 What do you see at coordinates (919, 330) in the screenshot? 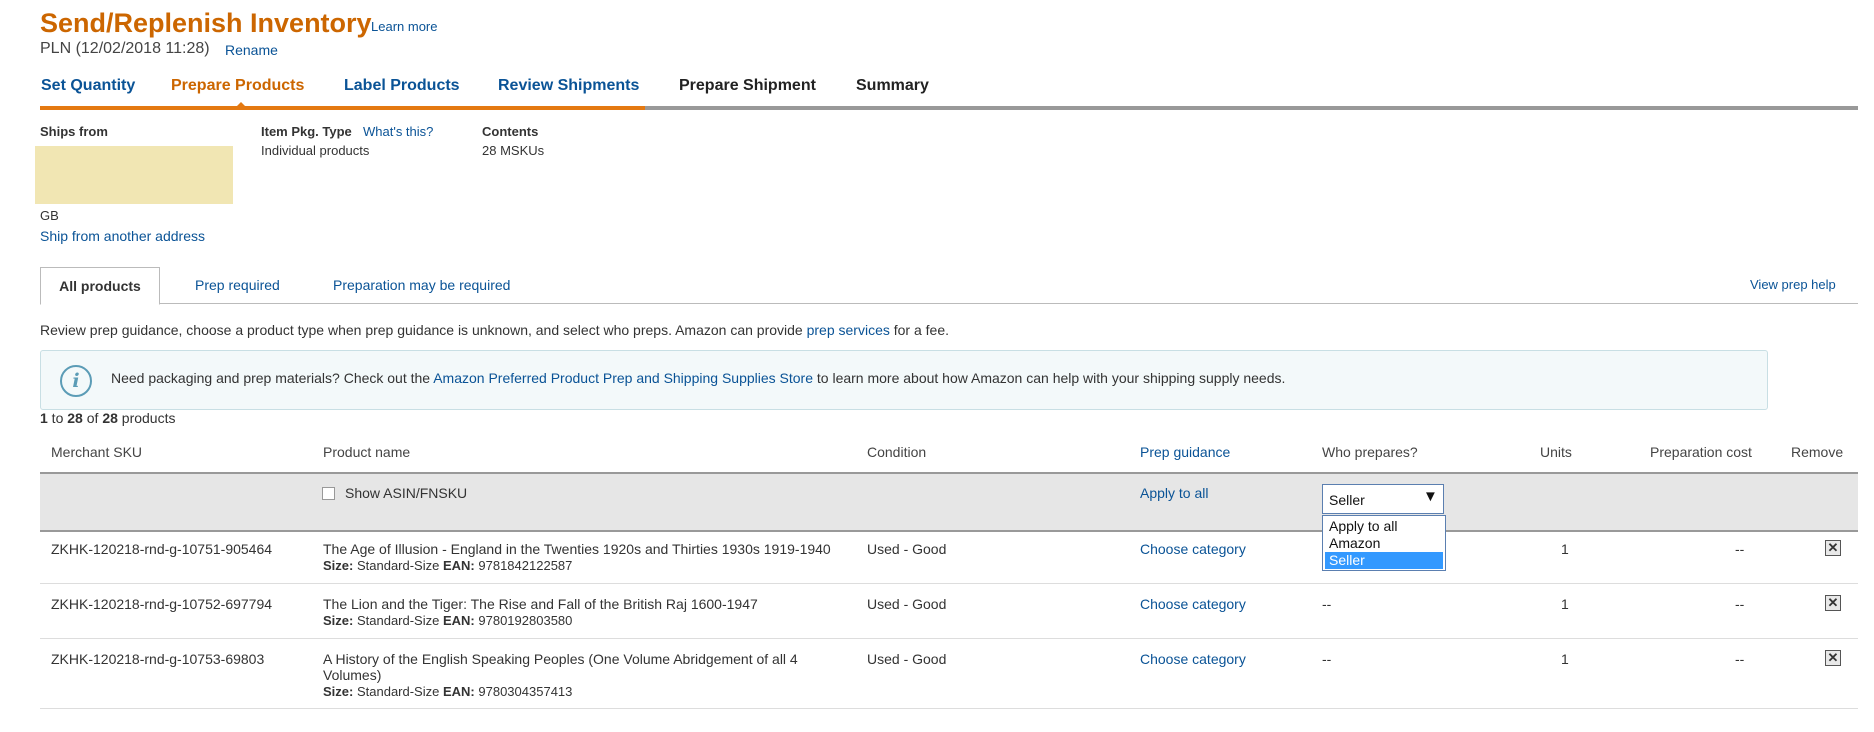
I see `guidance-text-after: for a fee.` at bounding box center [919, 330].